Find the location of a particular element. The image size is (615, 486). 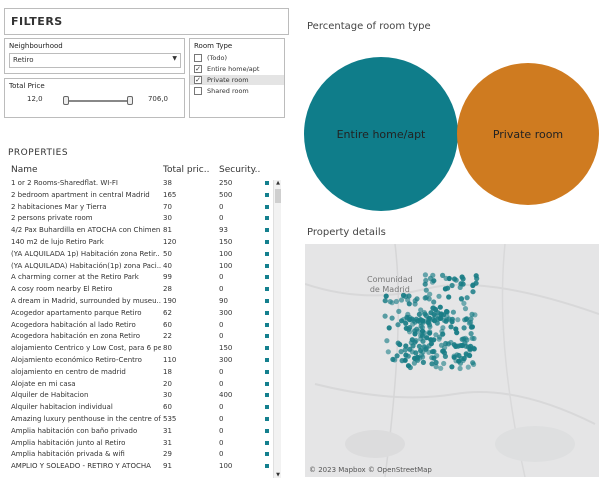

table-row: Alquiler de Habitacion 30 400 is located at coordinates (150, 395).